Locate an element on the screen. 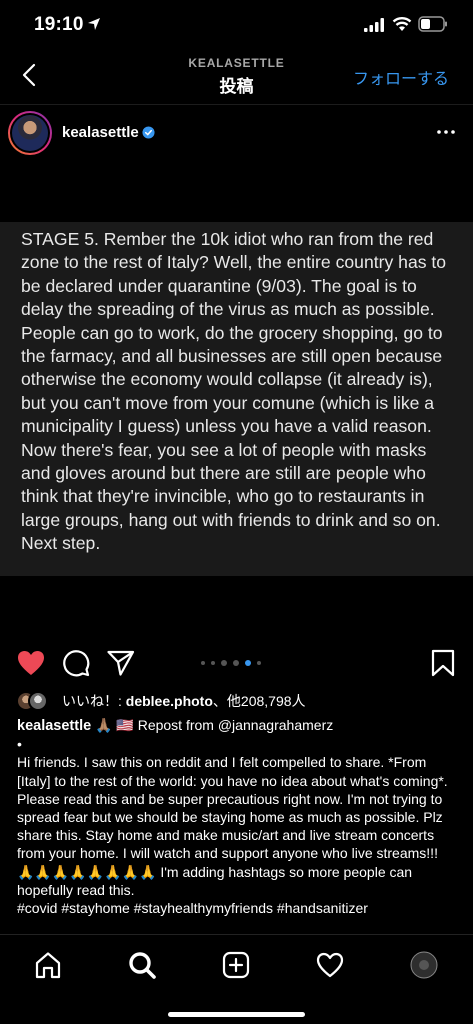  like-button is located at coordinates (31, 663).